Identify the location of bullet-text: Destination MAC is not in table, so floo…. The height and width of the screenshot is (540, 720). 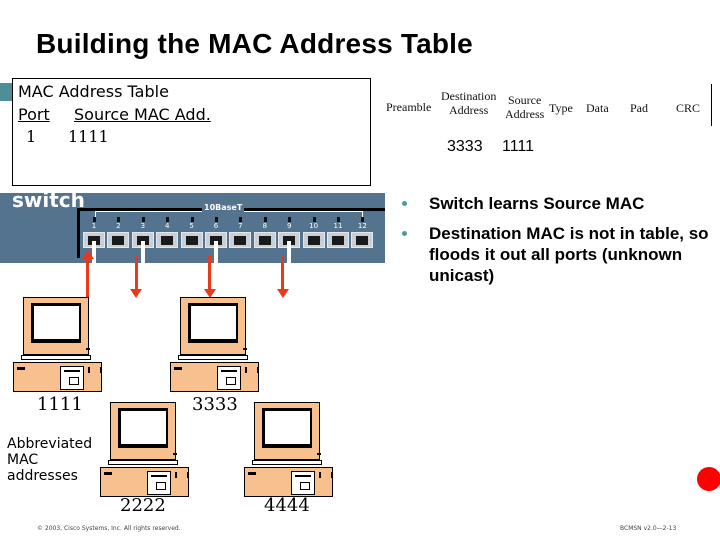
(569, 254).